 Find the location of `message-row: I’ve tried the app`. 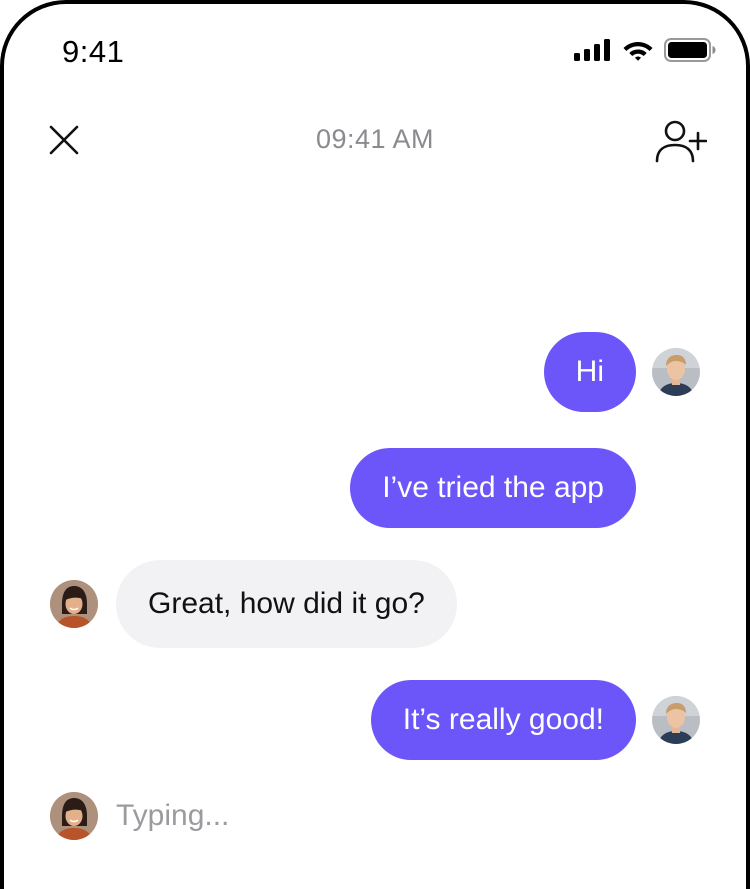

message-row: I’ve tried the app is located at coordinates (493, 488).